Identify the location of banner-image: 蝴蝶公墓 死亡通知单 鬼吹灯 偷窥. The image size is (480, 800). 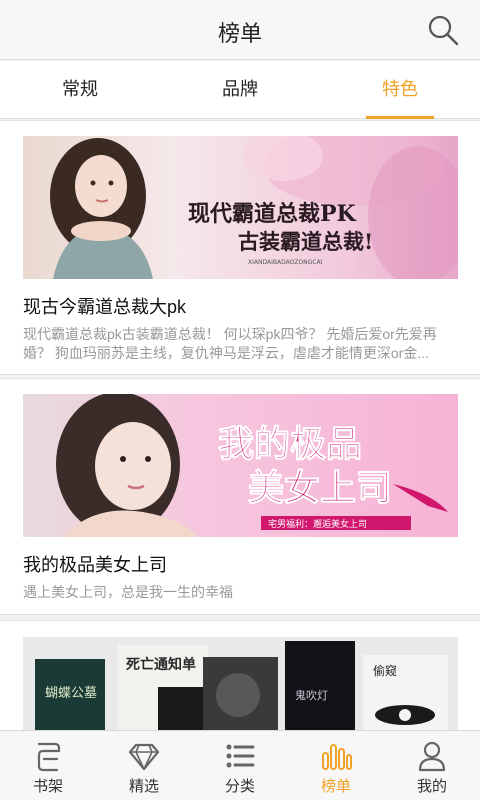
(240, 687).